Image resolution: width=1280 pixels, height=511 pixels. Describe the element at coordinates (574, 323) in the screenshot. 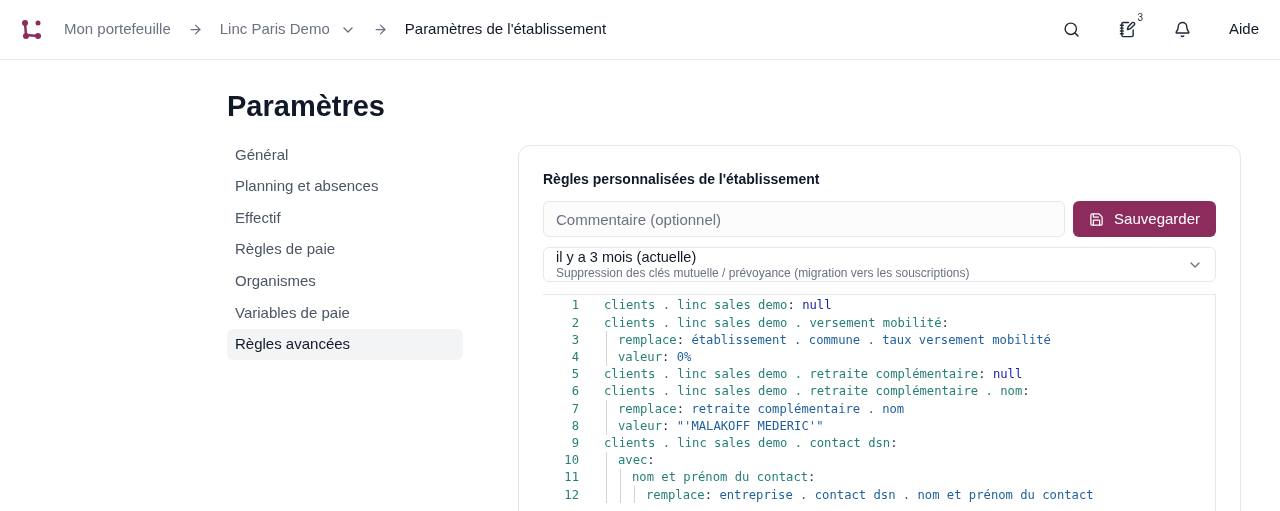

I see `line-number: 2` at that location.